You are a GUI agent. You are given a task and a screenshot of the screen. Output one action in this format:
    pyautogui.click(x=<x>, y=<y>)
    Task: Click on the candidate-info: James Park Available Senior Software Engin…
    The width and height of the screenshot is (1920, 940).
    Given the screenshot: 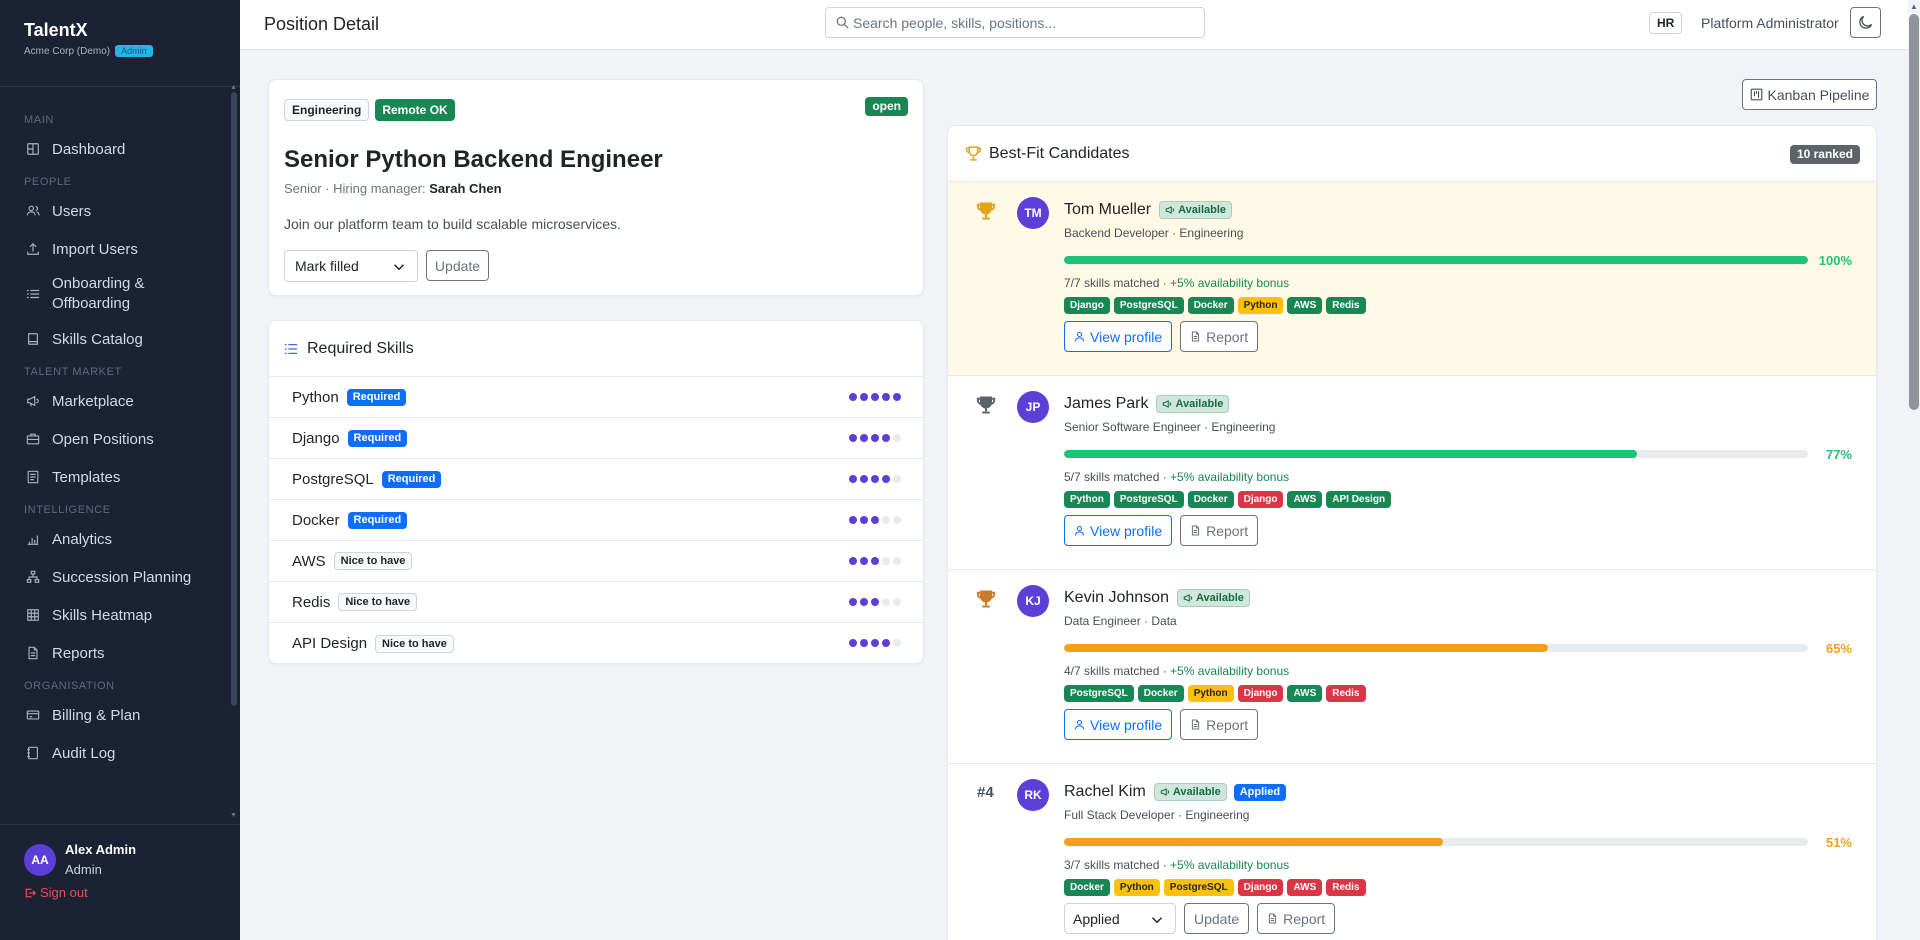 What is the action you would take?
    pyautogui.click(x=1458, y=469)
    